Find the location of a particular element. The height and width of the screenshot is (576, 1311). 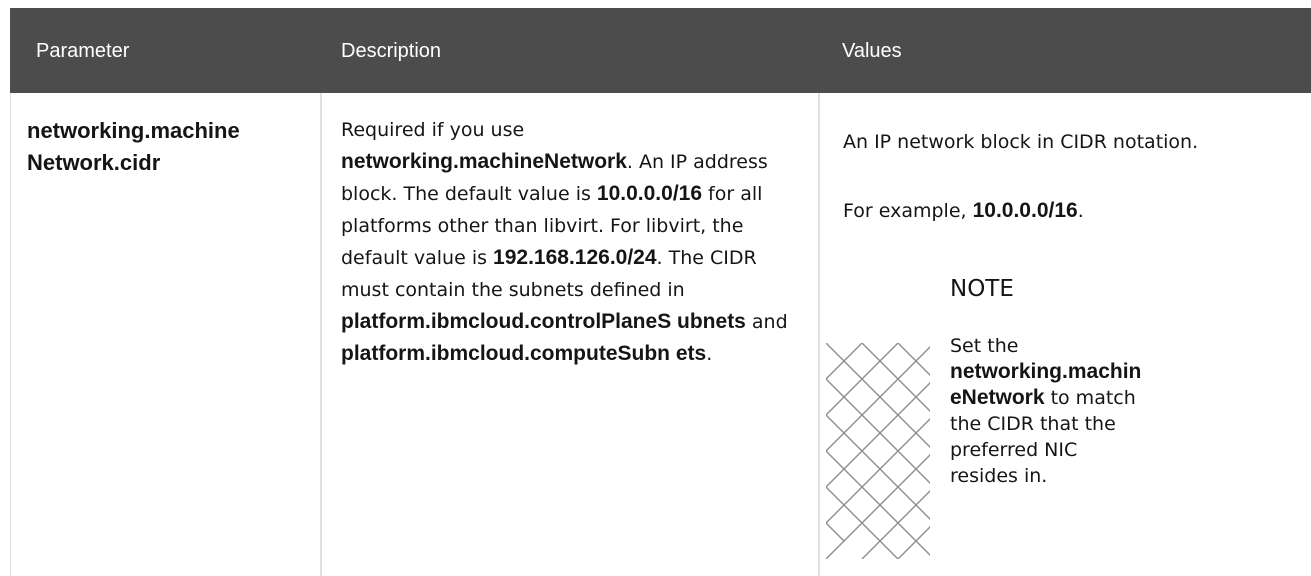

note-heading: NOTE is located at coordinates (982, 289).